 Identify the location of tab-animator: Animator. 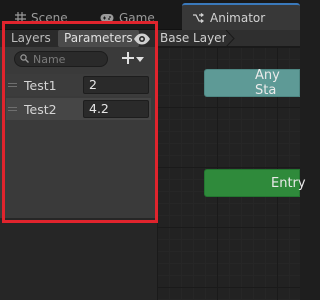
(241, 16).